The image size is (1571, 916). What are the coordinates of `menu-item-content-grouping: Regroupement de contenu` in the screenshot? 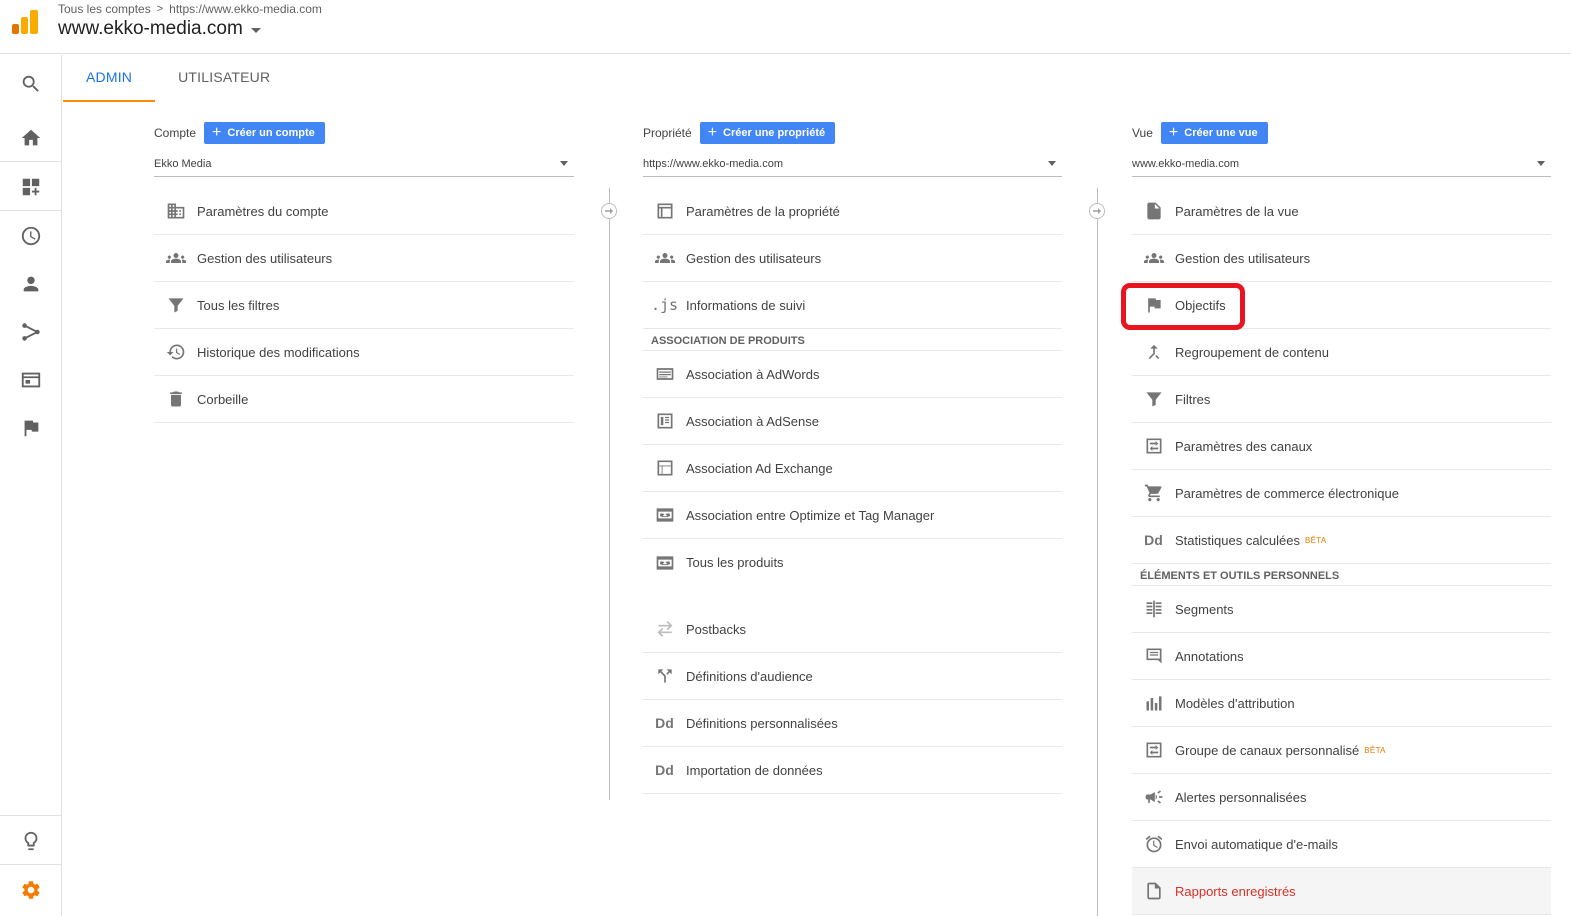 It's located at (1341, 352).